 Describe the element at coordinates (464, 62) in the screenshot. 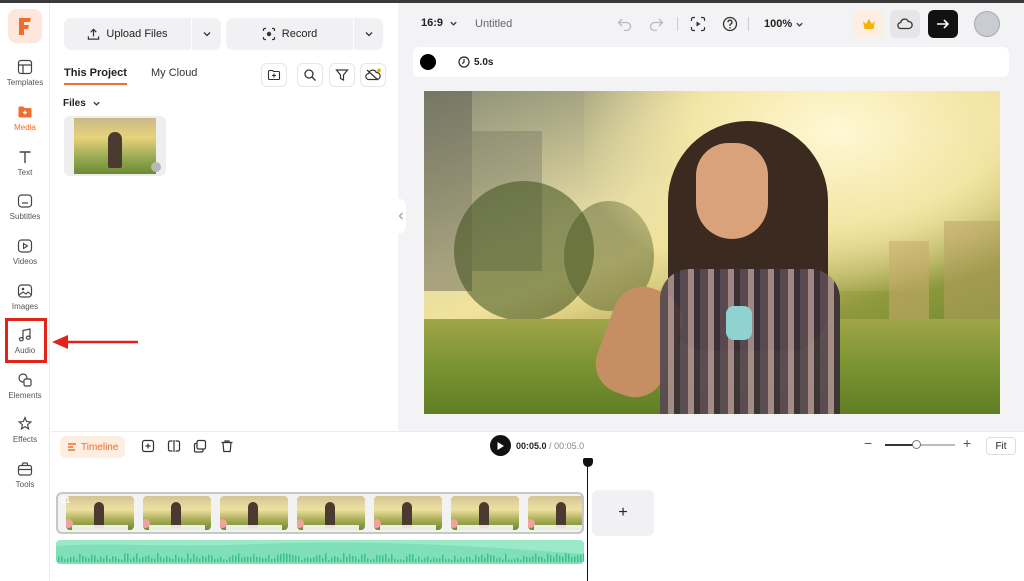

I see `clock-icon` at that location.